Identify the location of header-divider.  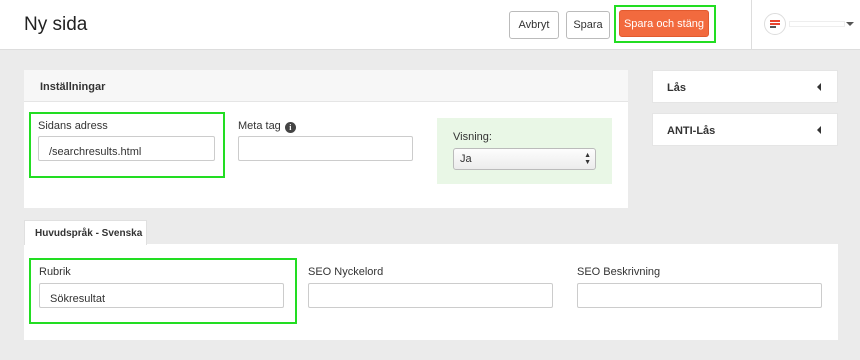
(751, 25).